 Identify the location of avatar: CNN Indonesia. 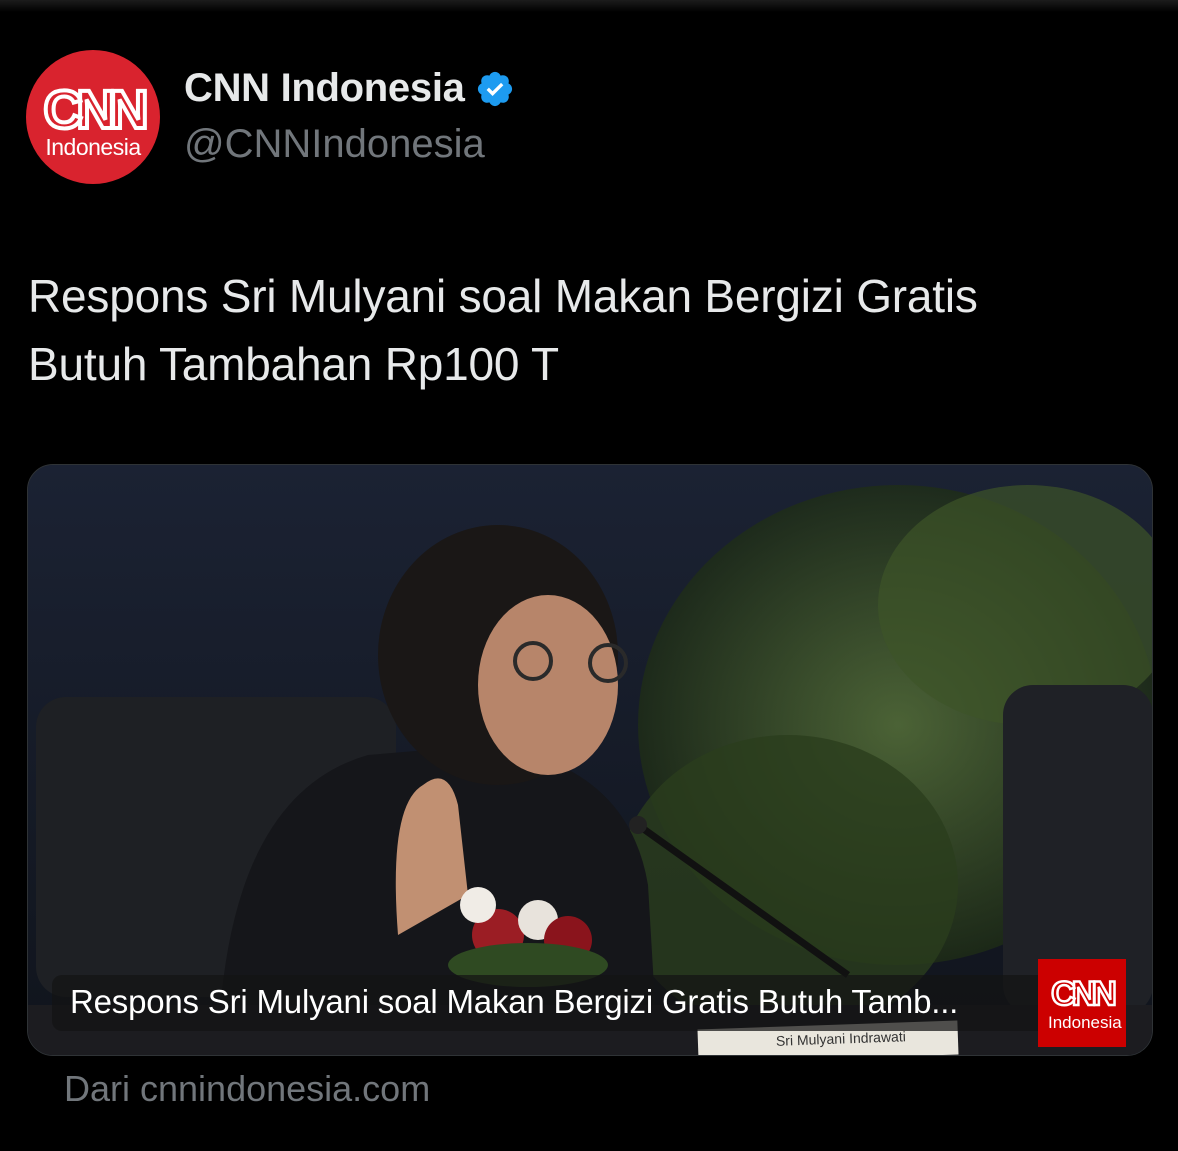
(93, 117).